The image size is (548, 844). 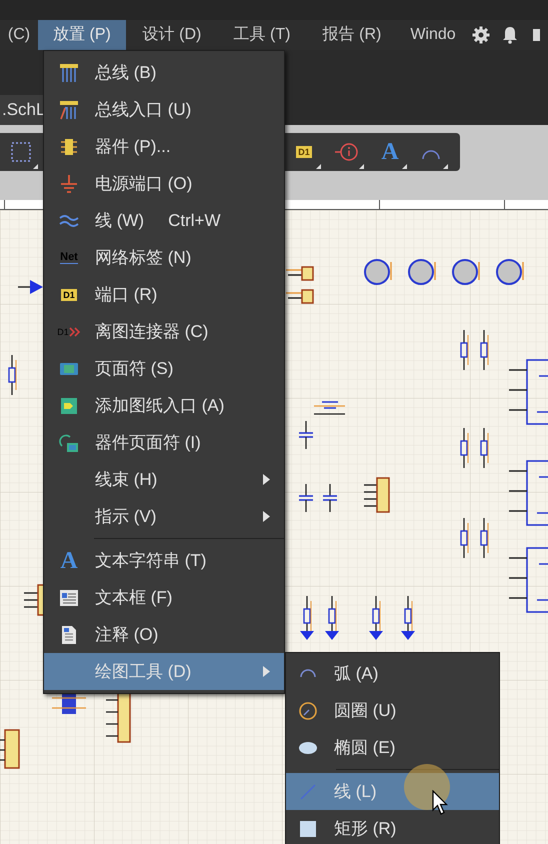 What do you see at coordinates (392, 827) in the screenshot?
I see `menu-item: 矩形 (R)` at bounding box center [392, 827].